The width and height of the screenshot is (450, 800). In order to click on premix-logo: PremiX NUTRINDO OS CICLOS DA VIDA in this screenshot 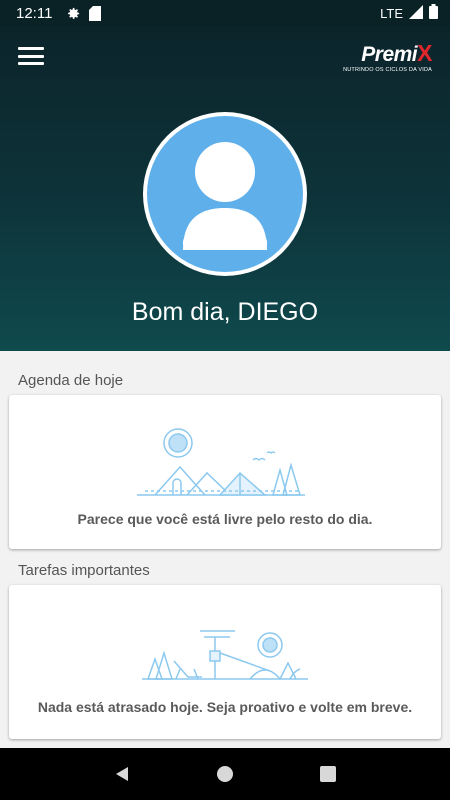, I will do `click(385, 57)`.